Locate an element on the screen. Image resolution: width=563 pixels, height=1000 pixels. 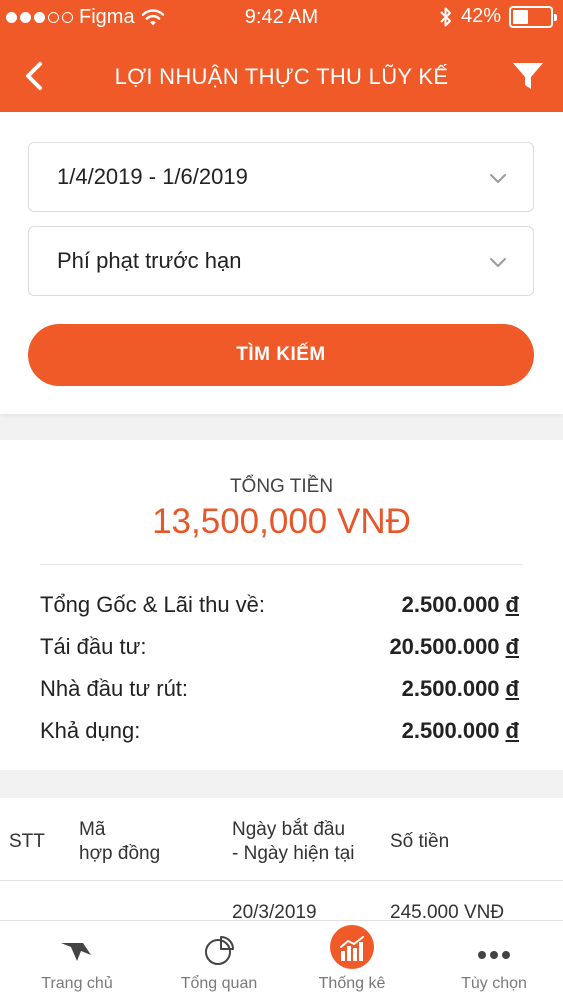
summary-row-value: 20.500.000 is located at coordinates (444, 646).